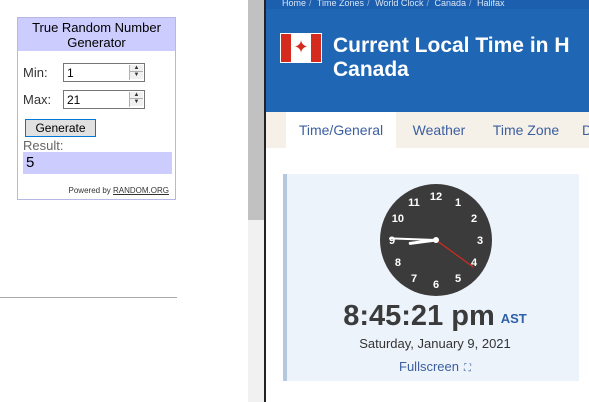 The image size is (589, 402). What do you see at coordinates (450, 4) in the screenshot?
I see `breadcrumb-canada: Canada` at bounding box center [450, 4].